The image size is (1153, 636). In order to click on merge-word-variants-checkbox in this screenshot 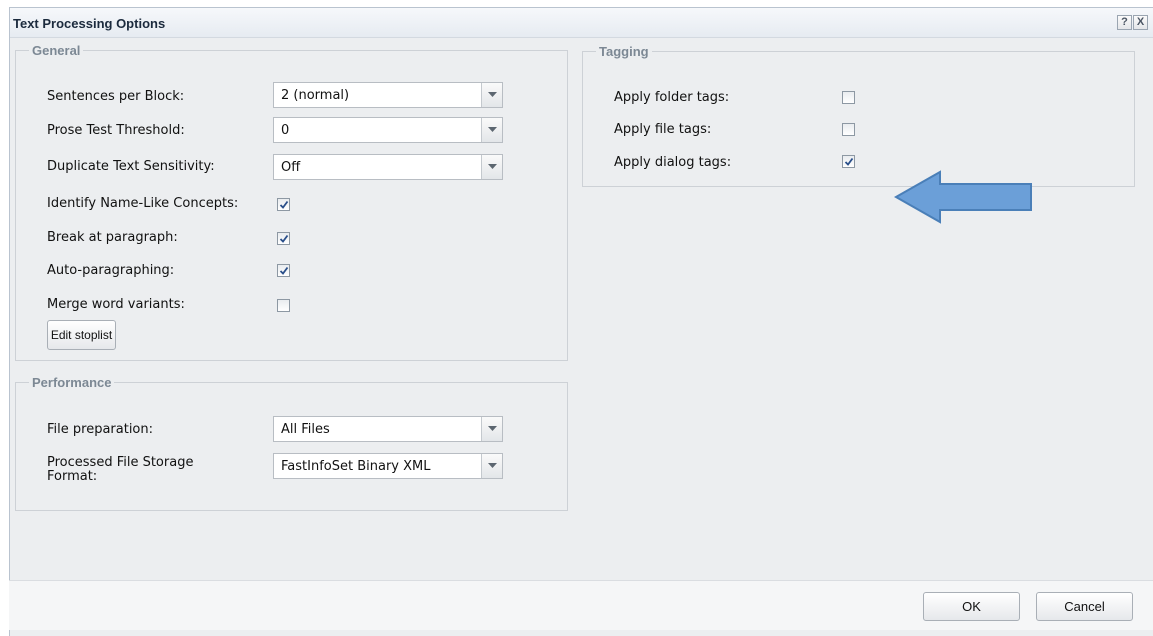, I will do `click(283, 305)`.